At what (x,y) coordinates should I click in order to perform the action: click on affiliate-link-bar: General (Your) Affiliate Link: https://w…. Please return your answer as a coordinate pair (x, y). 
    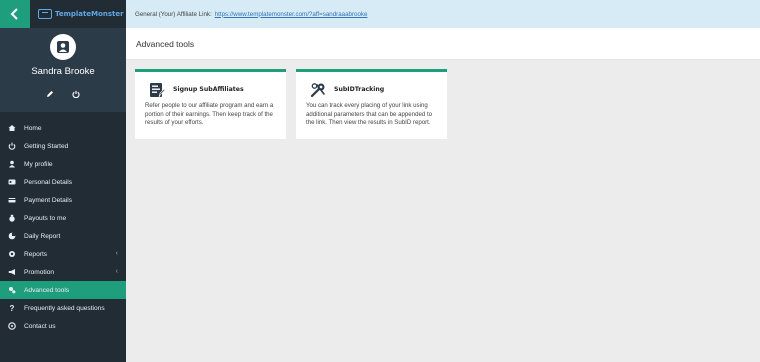
    Looking at the image, I should click on (443, 14).